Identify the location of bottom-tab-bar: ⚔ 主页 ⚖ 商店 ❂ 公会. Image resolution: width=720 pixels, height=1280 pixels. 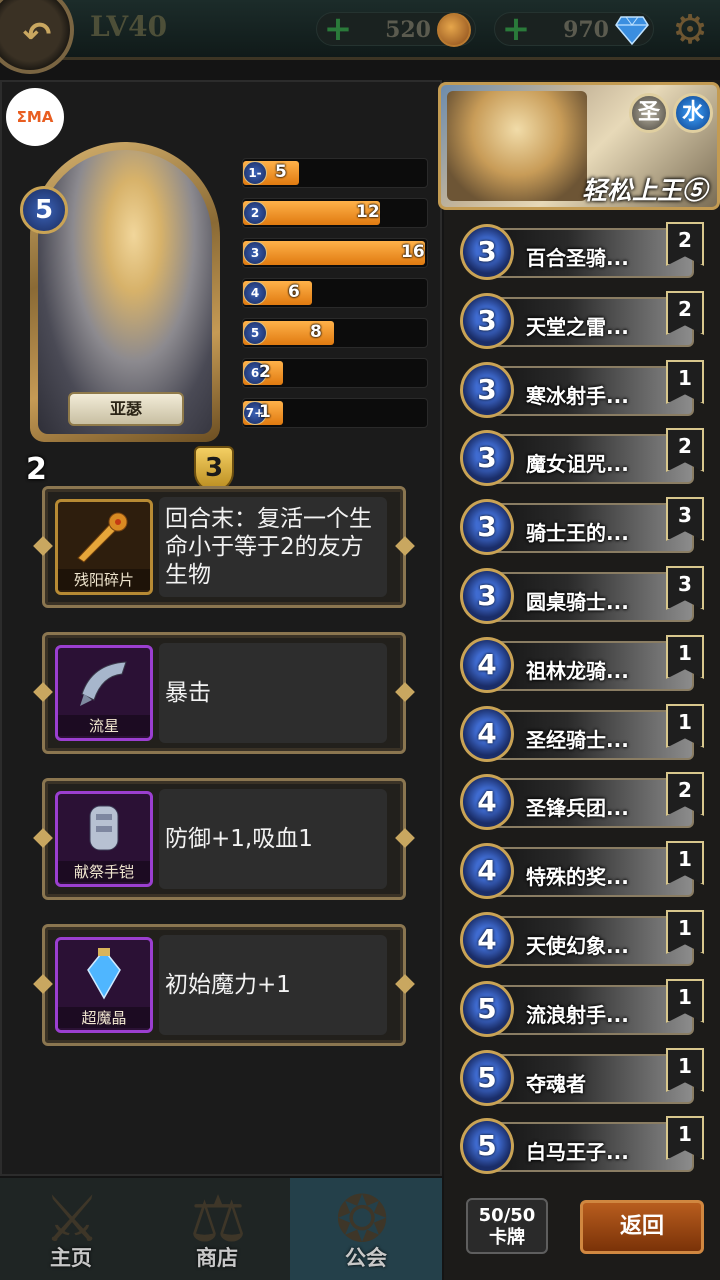
(221, 1229).